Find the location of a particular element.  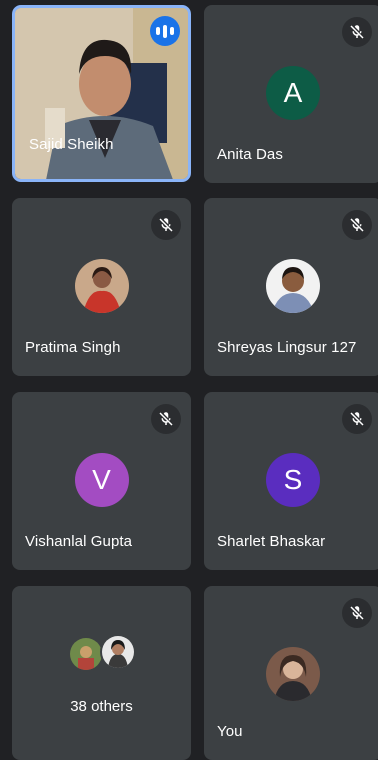

avatar-initial: S is located at coordinates (293, 480).